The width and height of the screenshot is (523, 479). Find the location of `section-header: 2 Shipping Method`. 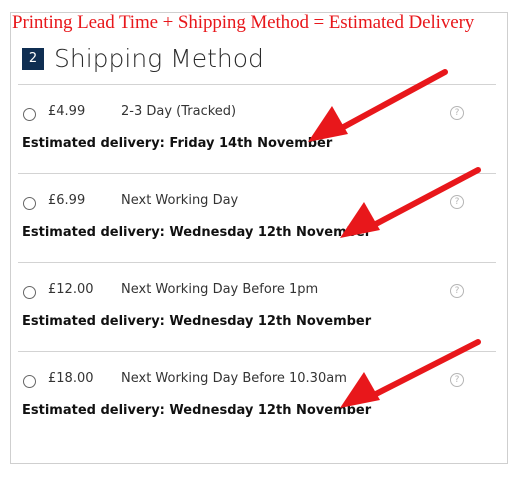

section-header: 2 Shipping Method is located at coordinates (143, 58).